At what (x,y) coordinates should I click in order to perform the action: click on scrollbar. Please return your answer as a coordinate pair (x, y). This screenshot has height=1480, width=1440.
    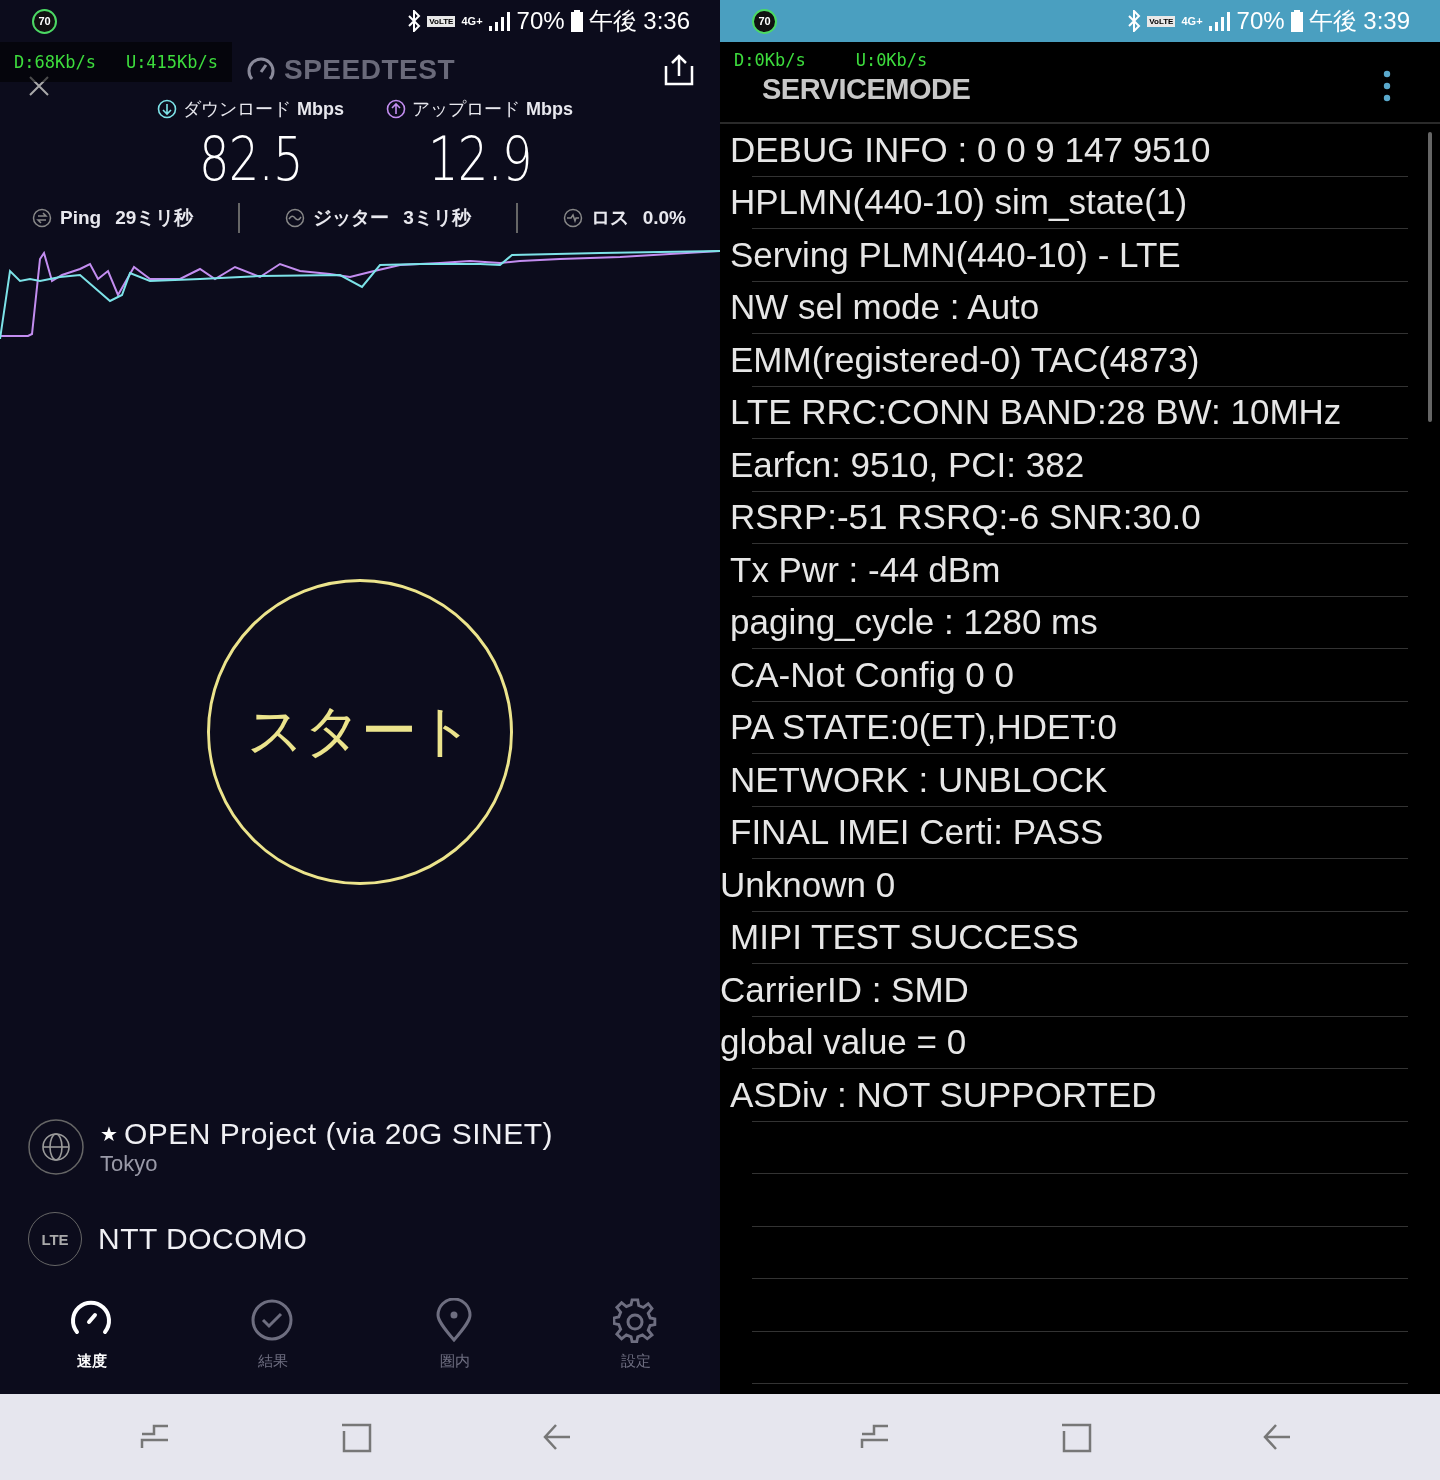
    Looking at the image, I should click on (1430, 277).